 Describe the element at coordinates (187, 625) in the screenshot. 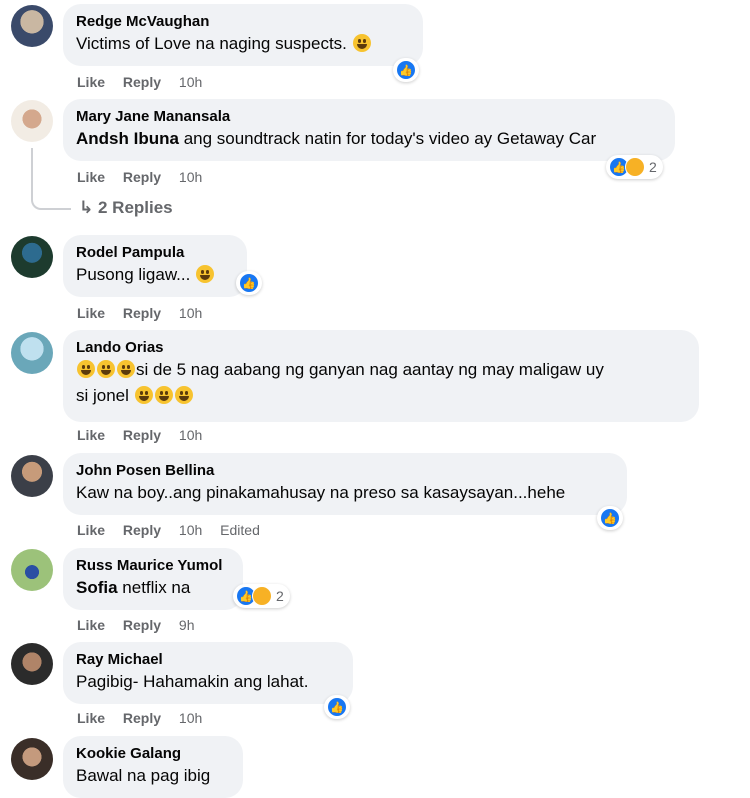

I see `timestamp: 9h` at that location.